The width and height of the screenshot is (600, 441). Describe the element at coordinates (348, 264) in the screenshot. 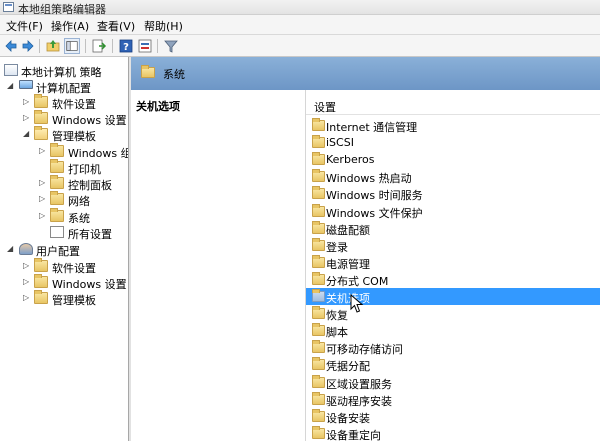

I see `list-item-label: 电源管理` at that location.